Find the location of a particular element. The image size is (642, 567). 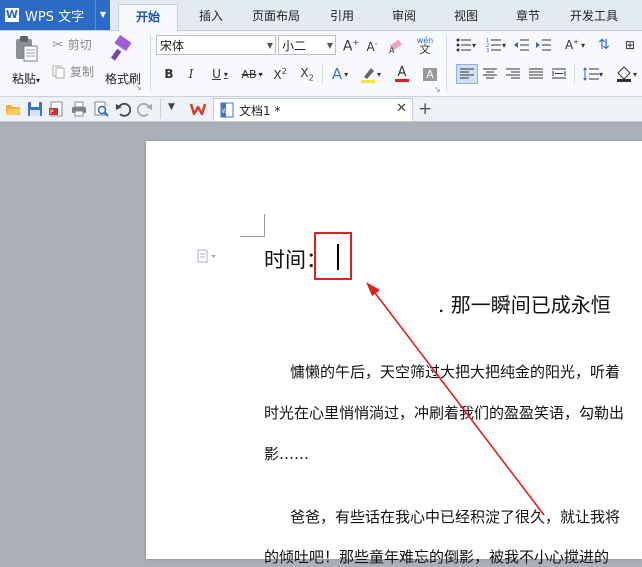

annotation-arrow is located at coordinates (455, 399).